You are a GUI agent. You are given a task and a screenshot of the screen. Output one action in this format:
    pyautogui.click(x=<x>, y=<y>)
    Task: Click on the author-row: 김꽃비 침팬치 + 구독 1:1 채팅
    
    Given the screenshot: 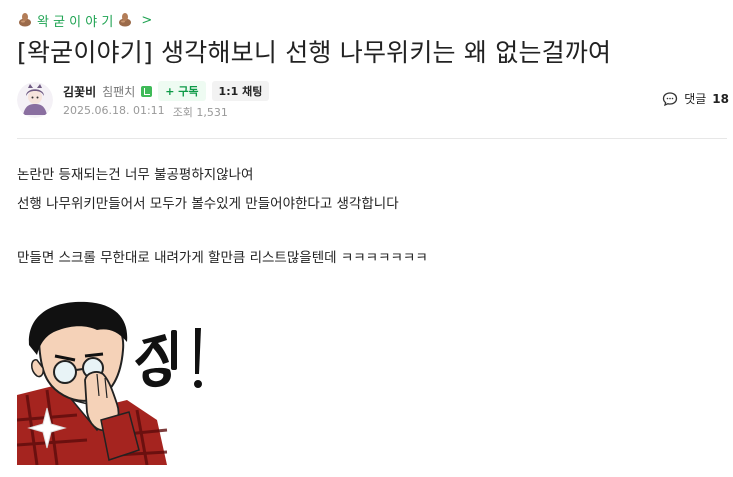 What is the action you would take?
    pyautogui.click(x=166, y=91)
    